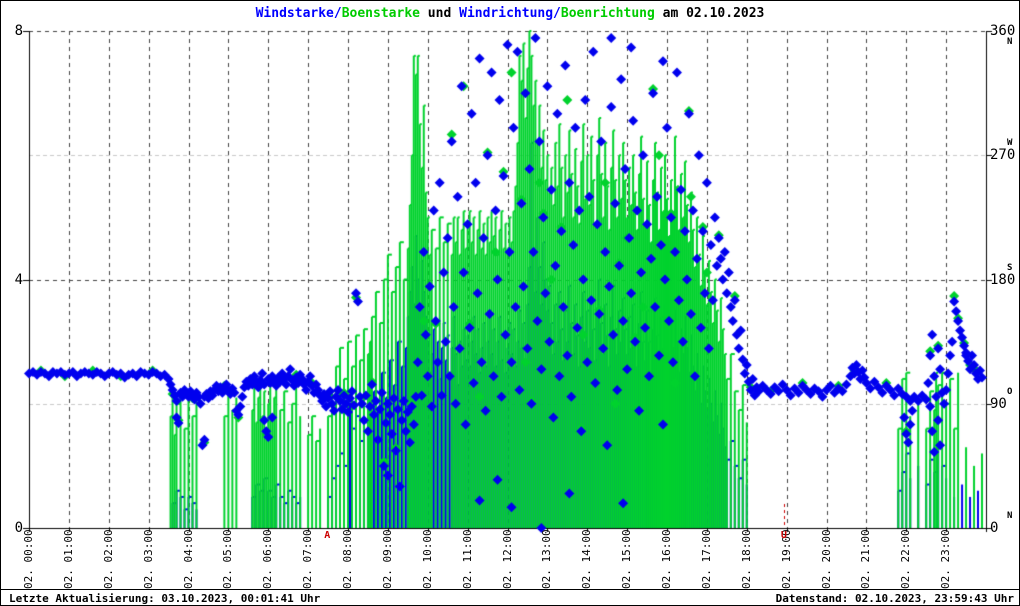  I want to click on chart-title-part: Windrichtung/, so click(510, 13).